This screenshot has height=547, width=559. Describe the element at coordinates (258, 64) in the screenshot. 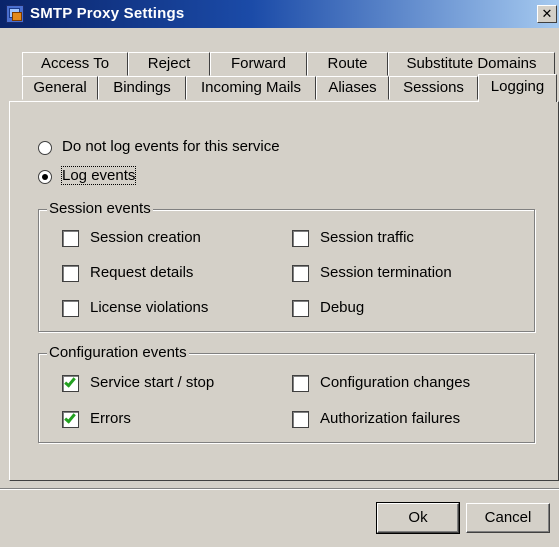

I see `tab-forward: Forward` at that location.